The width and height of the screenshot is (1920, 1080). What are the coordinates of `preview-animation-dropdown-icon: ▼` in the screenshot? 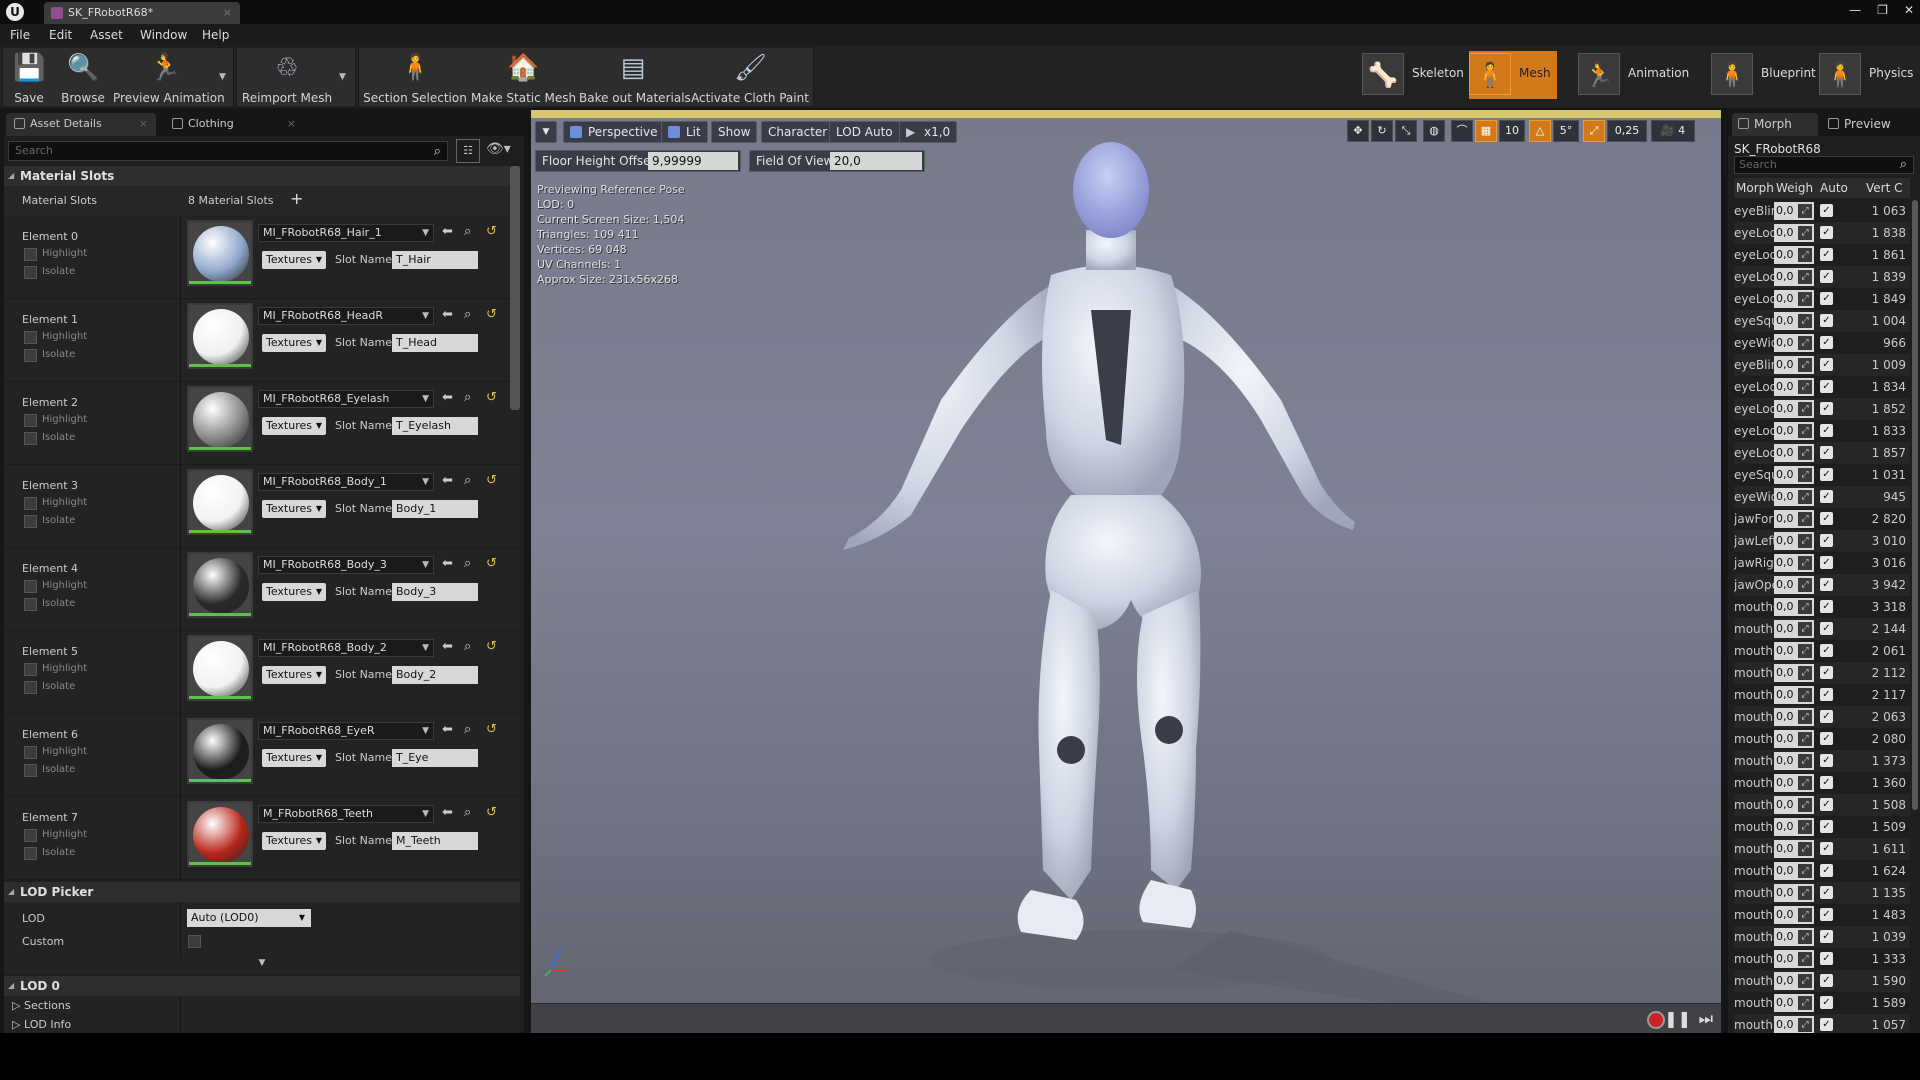 It's located at (222, 77).